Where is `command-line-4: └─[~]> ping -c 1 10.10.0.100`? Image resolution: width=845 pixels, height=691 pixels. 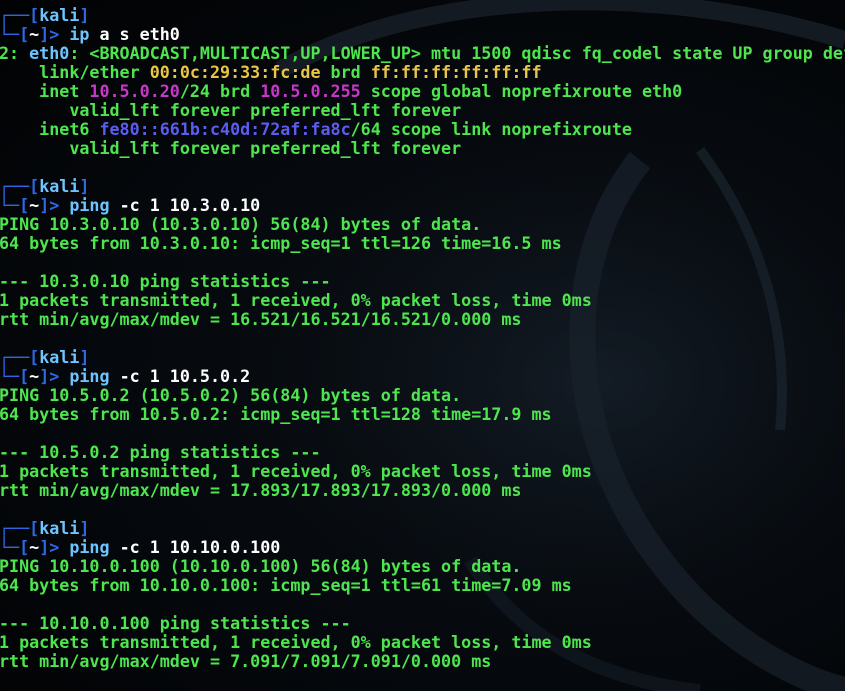 command-line-4: └─[~]> ping -c 1 10.10.0.100 is located at coordinates (422, 547).